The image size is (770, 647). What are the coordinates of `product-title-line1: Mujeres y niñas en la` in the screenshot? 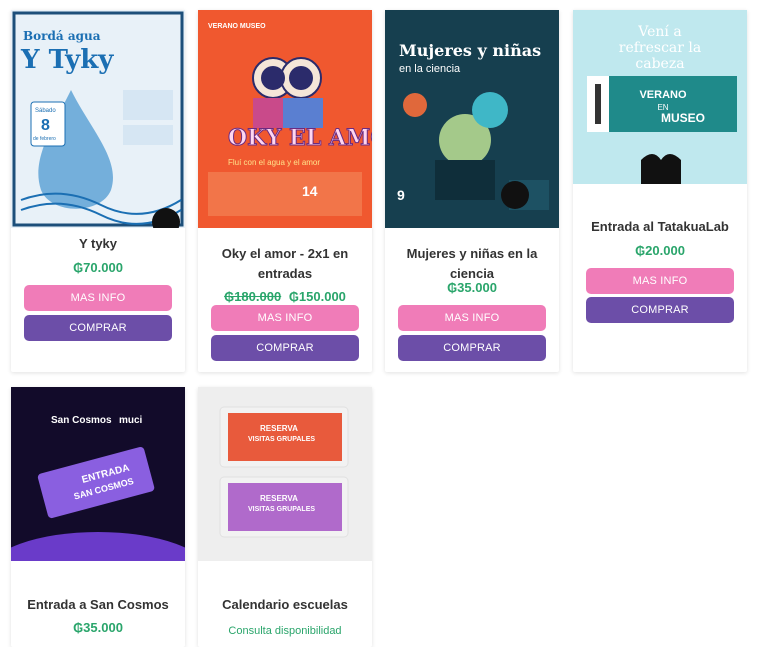 It's located at (472, 254).